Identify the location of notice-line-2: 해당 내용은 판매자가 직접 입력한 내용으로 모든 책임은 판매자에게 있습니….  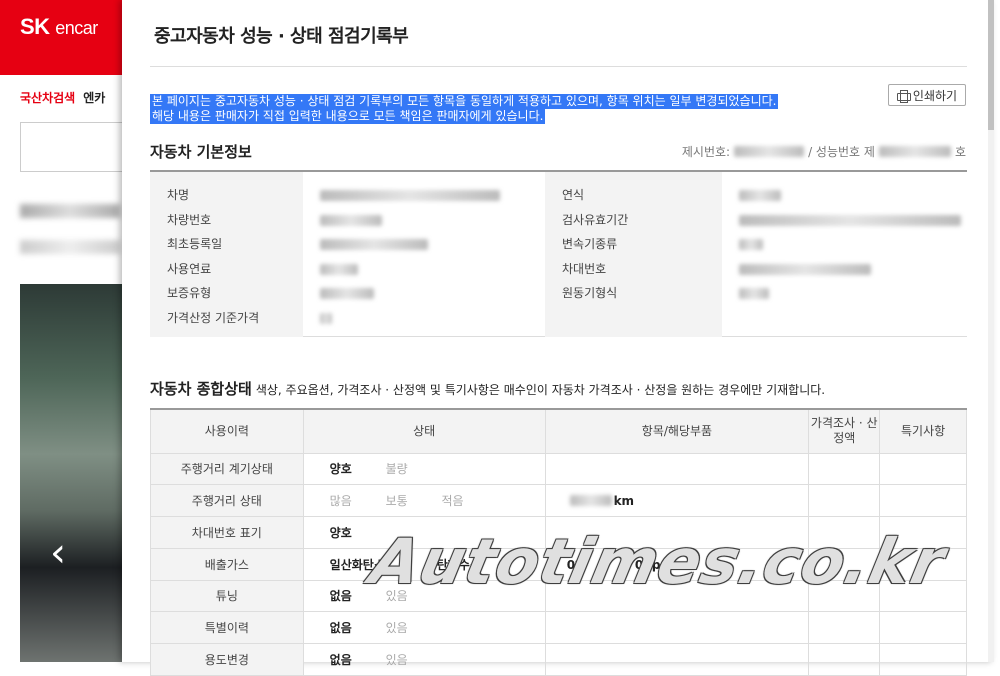
(348, 116).